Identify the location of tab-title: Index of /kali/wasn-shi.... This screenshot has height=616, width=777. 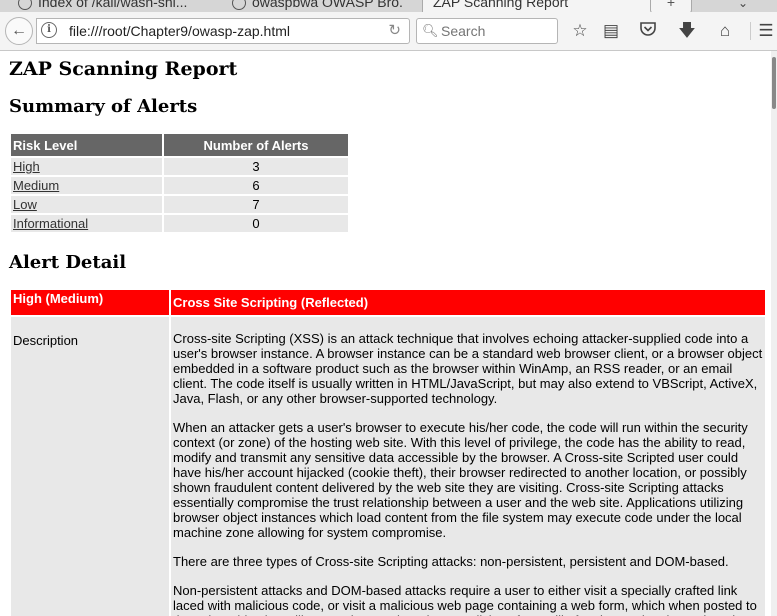
(113, 5).